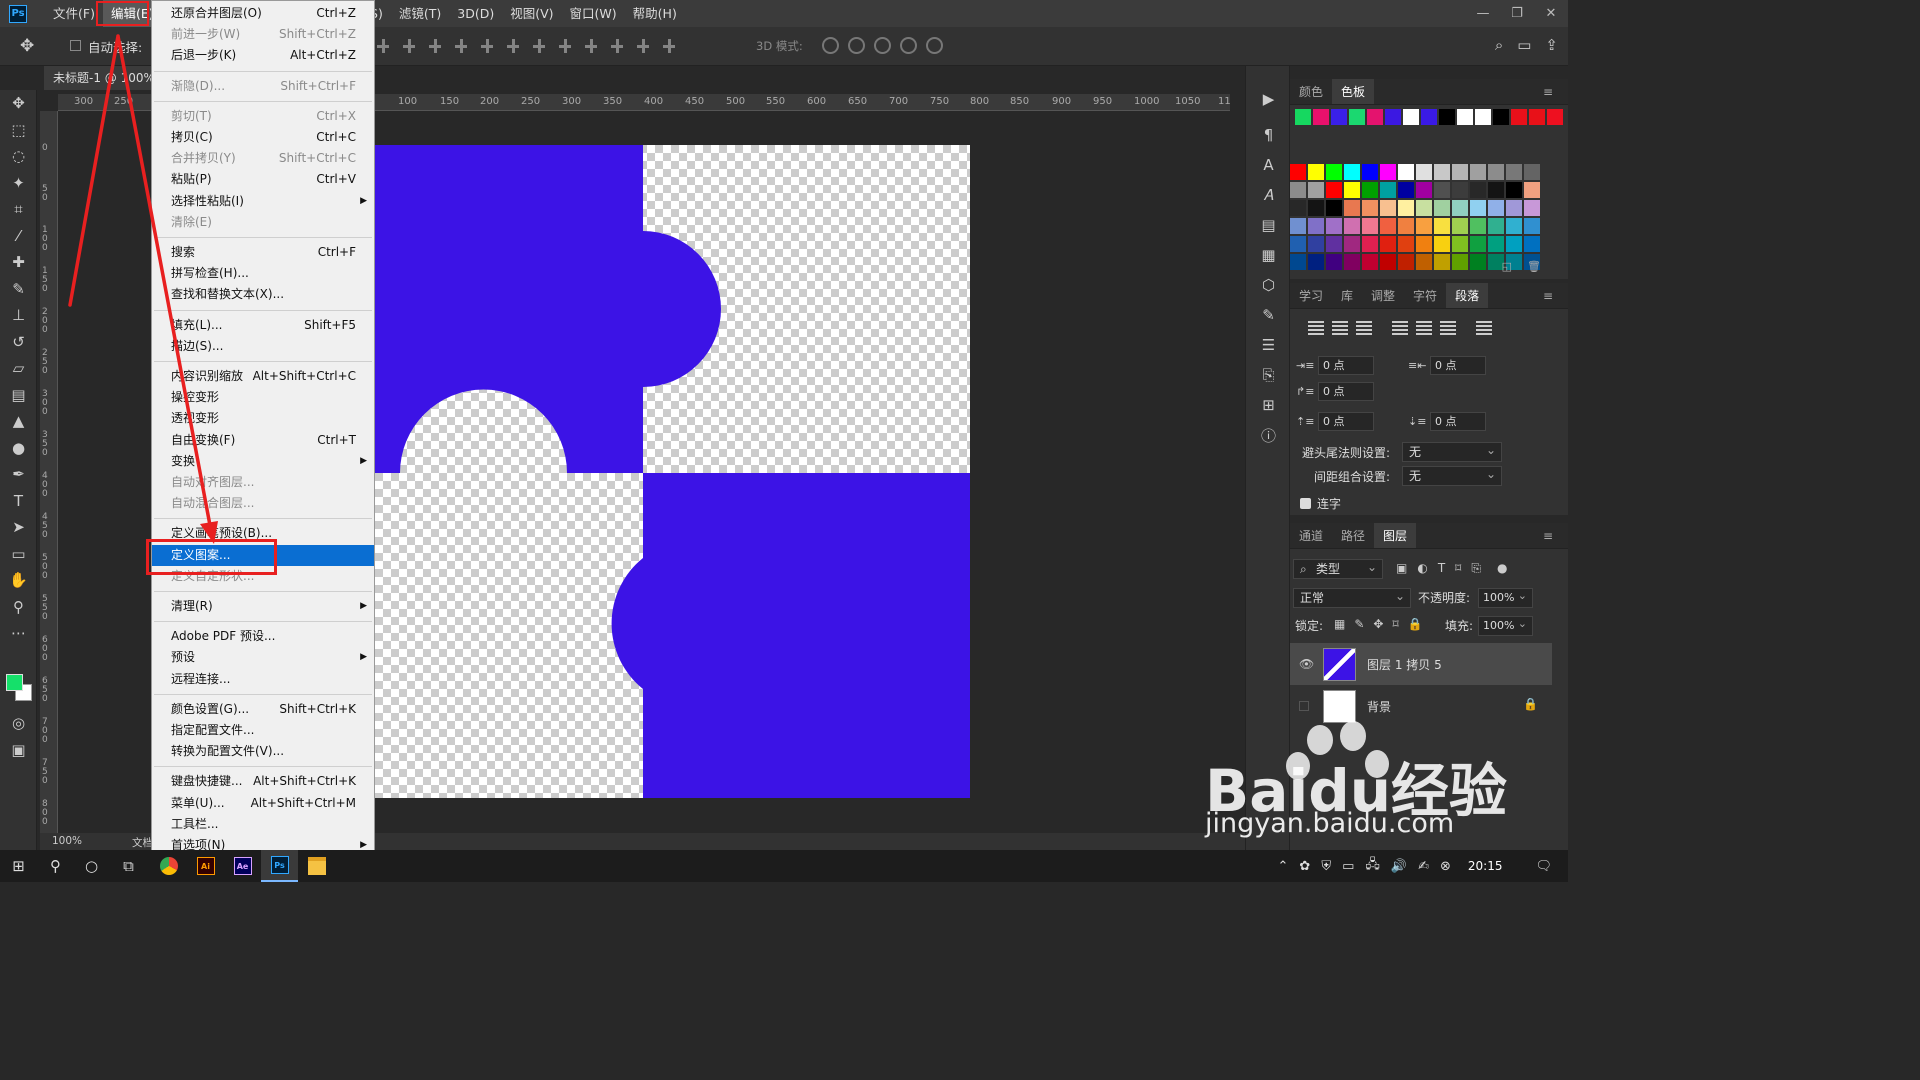 The image size is (1920, 1080). Describe the element at coordinates (18, 395) in the screenshot. I see `gradient-tool-icon: ▤` at that location.